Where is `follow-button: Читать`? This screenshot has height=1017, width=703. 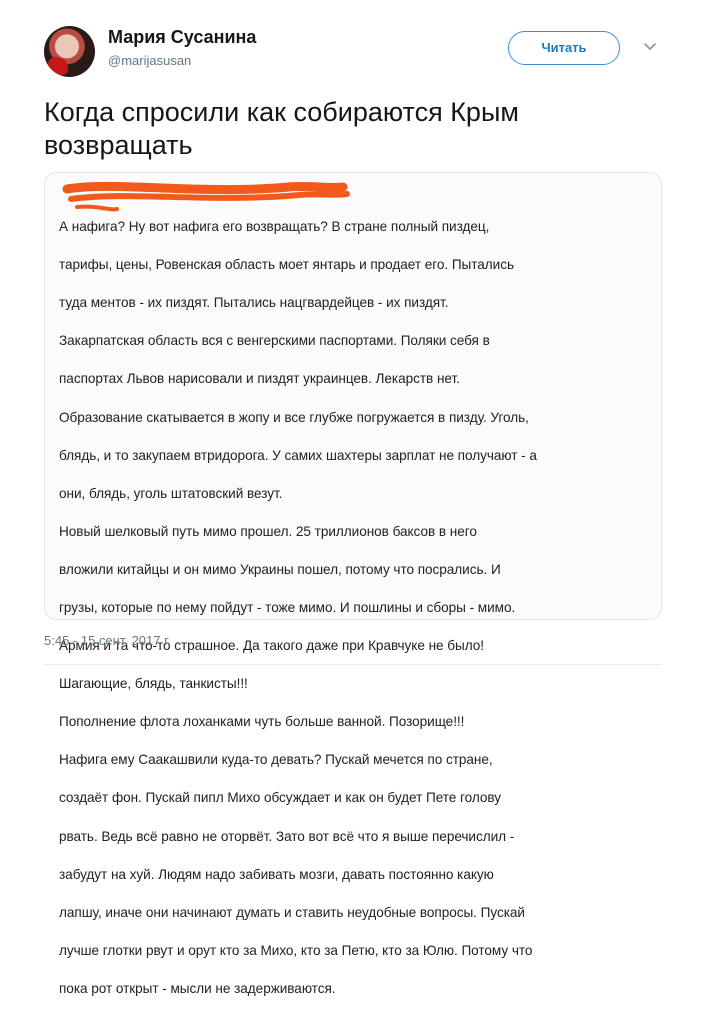 follow-button: Читать is located at coordinates (564, 48).